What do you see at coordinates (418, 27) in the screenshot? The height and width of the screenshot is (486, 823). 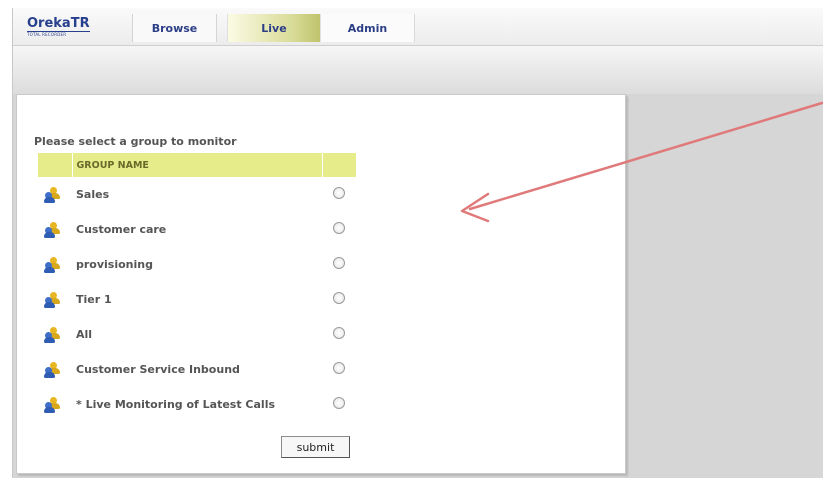 I see `top-navigation: OrekaTR TOTAL RECORDER Browse Live Admin` at bounding box center [418, 27].